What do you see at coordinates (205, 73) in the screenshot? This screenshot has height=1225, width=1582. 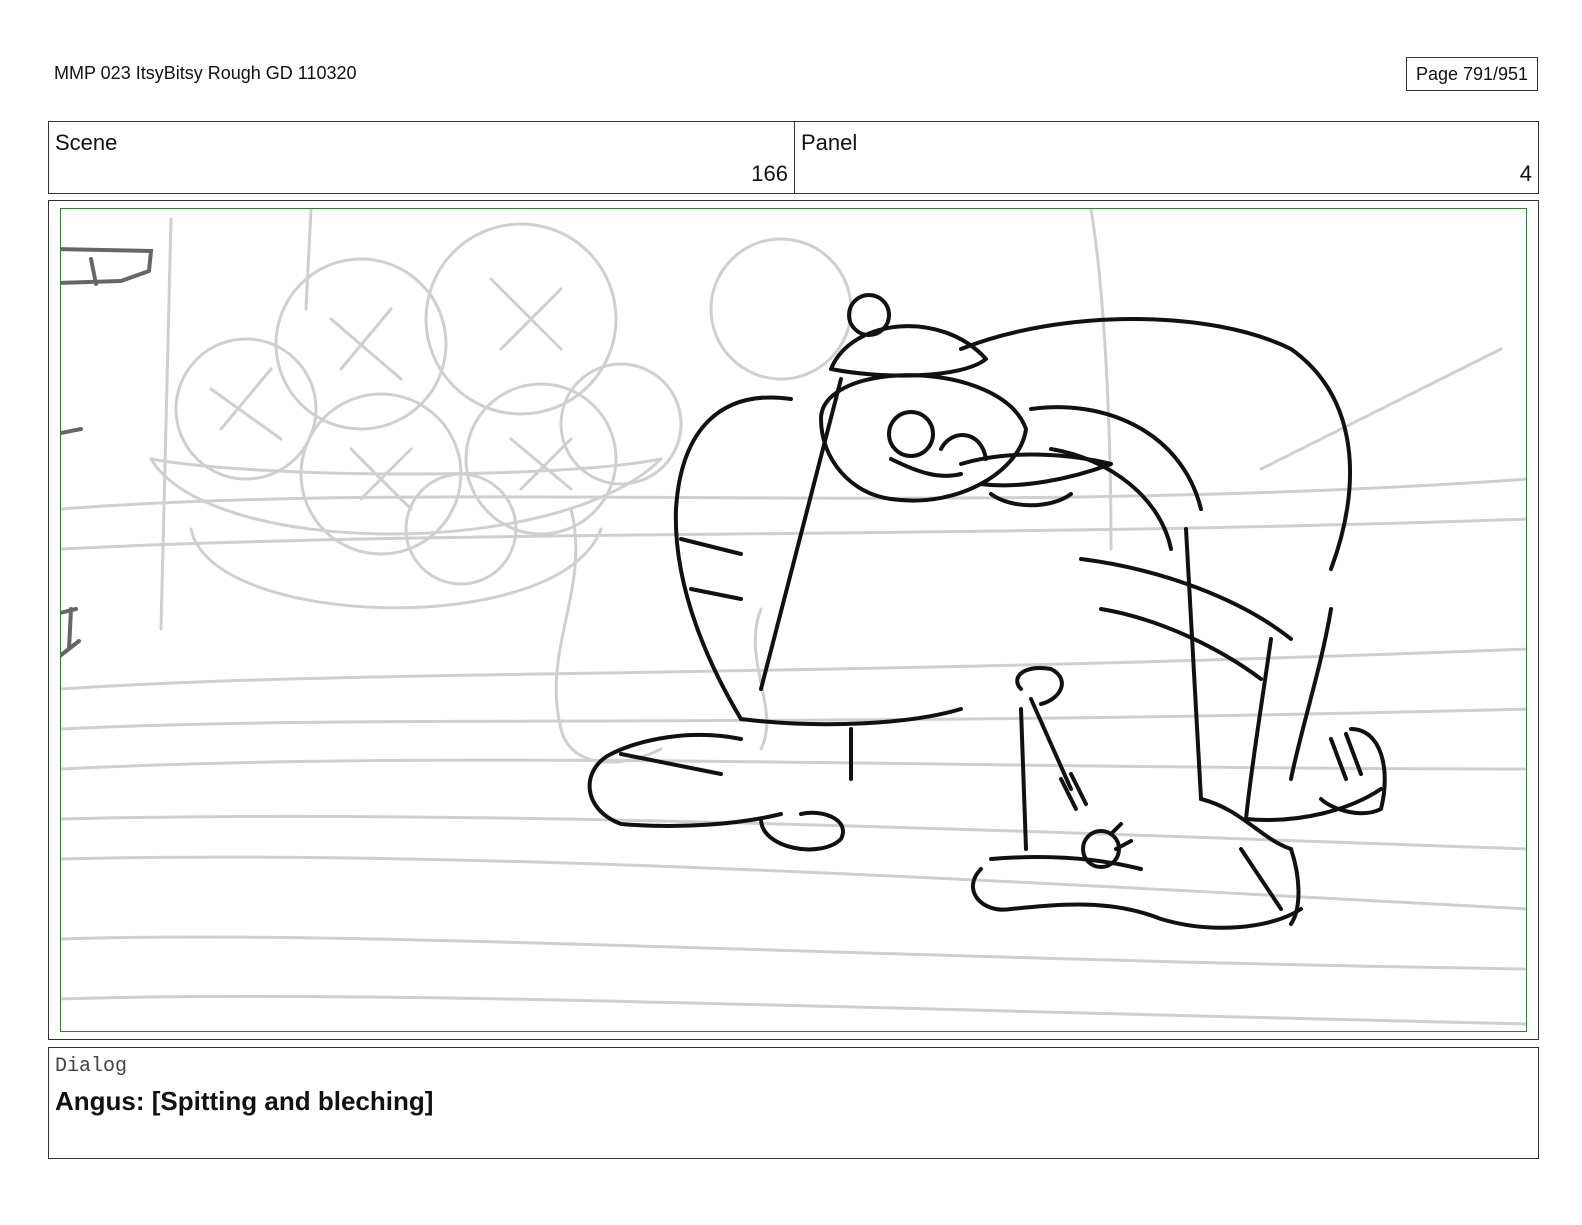 I see `document-title: MMP 023 ItsyBitsy Rough GD 110320` at bounding box center [205, 73].